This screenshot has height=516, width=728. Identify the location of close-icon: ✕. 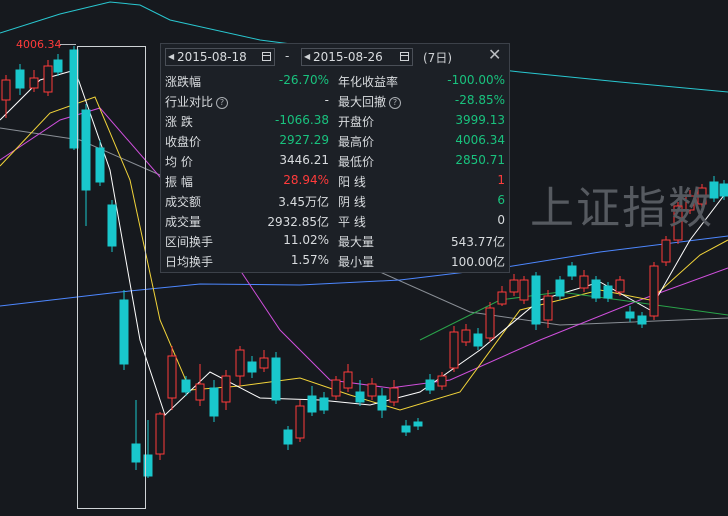
(494, 55).